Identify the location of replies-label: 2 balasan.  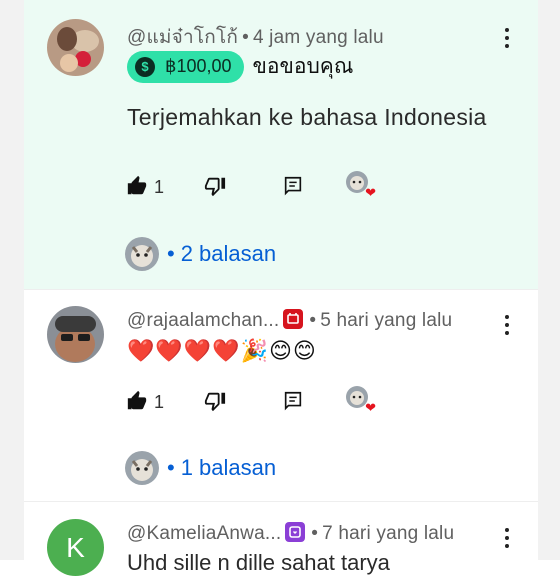
(228, 253).